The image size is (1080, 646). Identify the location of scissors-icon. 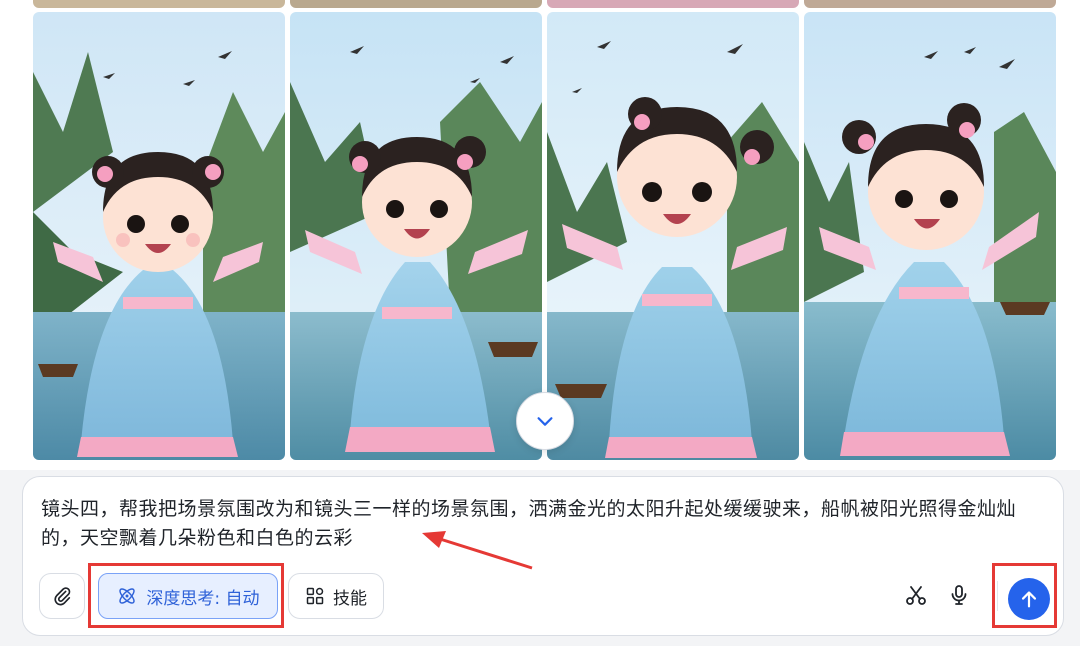
(916, 595).